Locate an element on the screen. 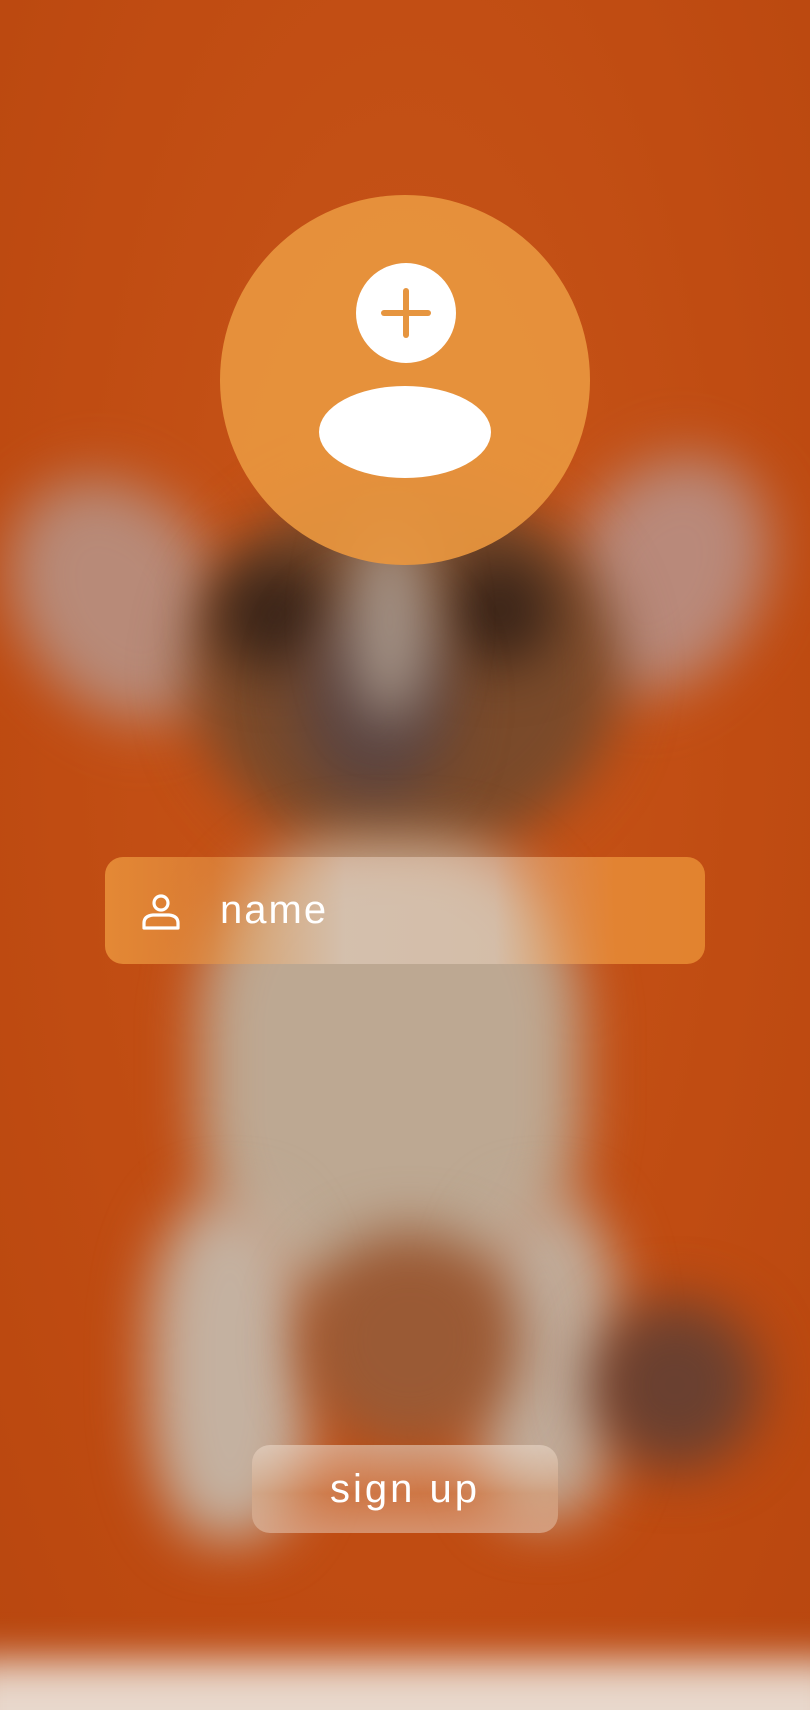  name-input is located at coordinates (450, 910).